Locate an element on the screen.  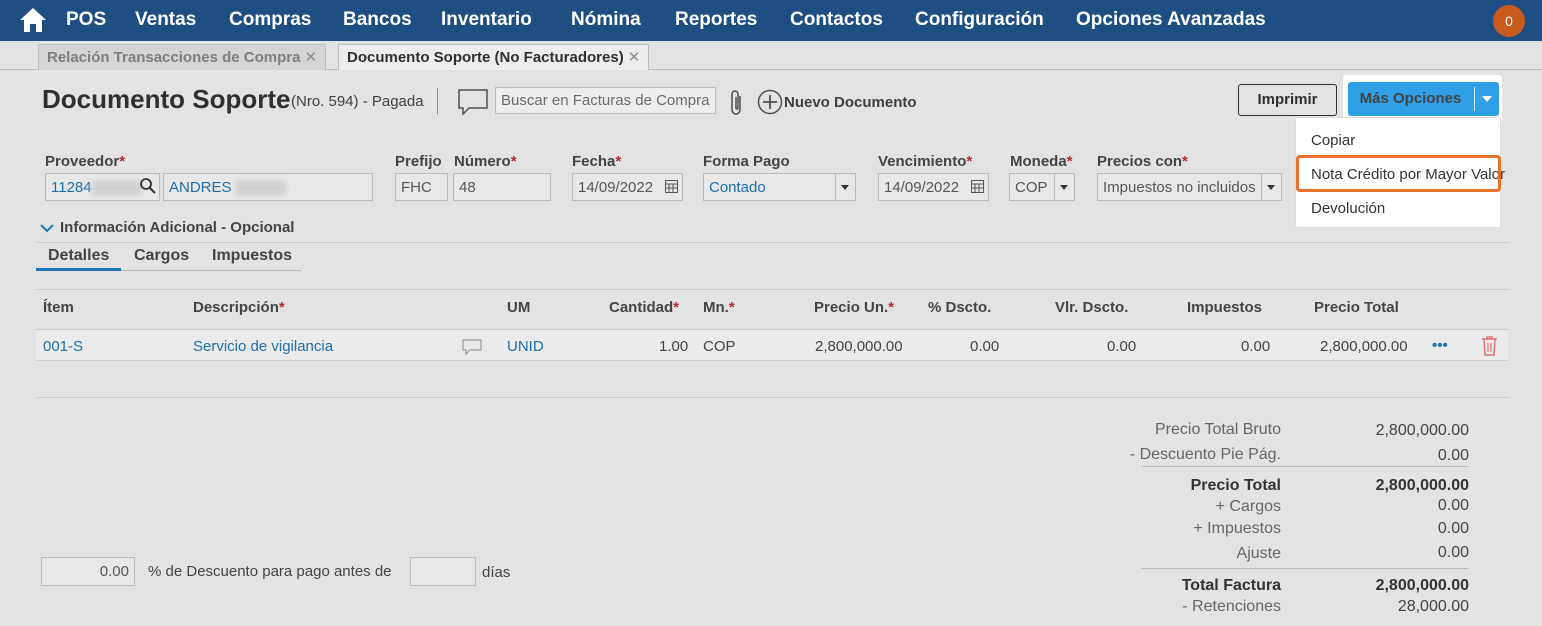
precios-con-label: Precios con* is located at coordinates (1142, 161).